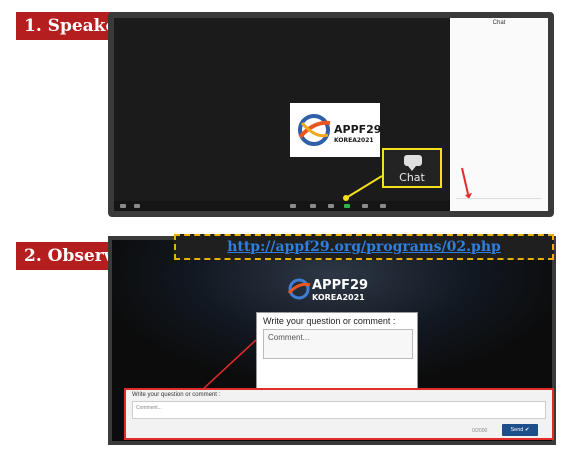 This screenshot has width=566, height=449. What do you see at coordinates (293, 206) in the screenshot?
I see `participants-icon` at bounding box center [293, 206].